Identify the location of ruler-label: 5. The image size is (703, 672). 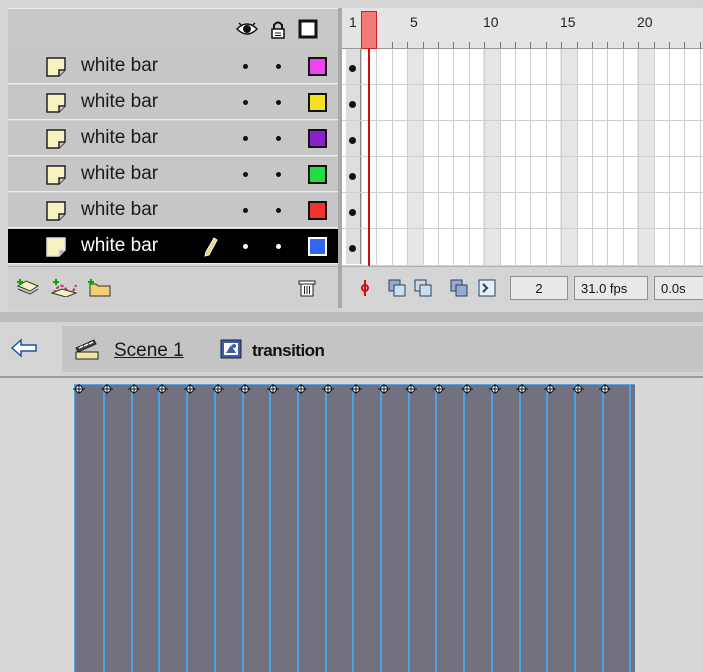
(414, 22).